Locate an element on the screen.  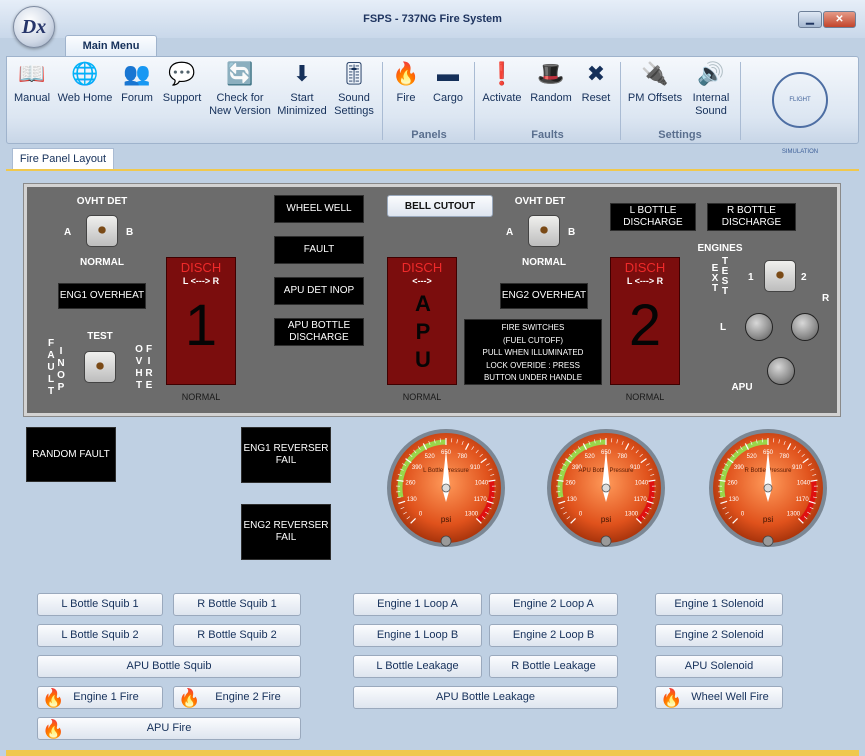
ext-test-l-lamp is located at coordinates (759, 327).